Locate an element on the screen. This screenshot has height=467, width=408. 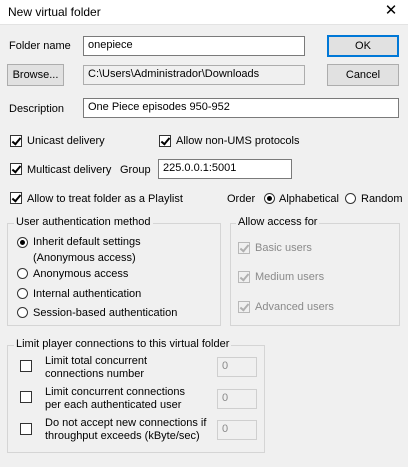
unicast-checkbox is located at coordinates (16, 141).